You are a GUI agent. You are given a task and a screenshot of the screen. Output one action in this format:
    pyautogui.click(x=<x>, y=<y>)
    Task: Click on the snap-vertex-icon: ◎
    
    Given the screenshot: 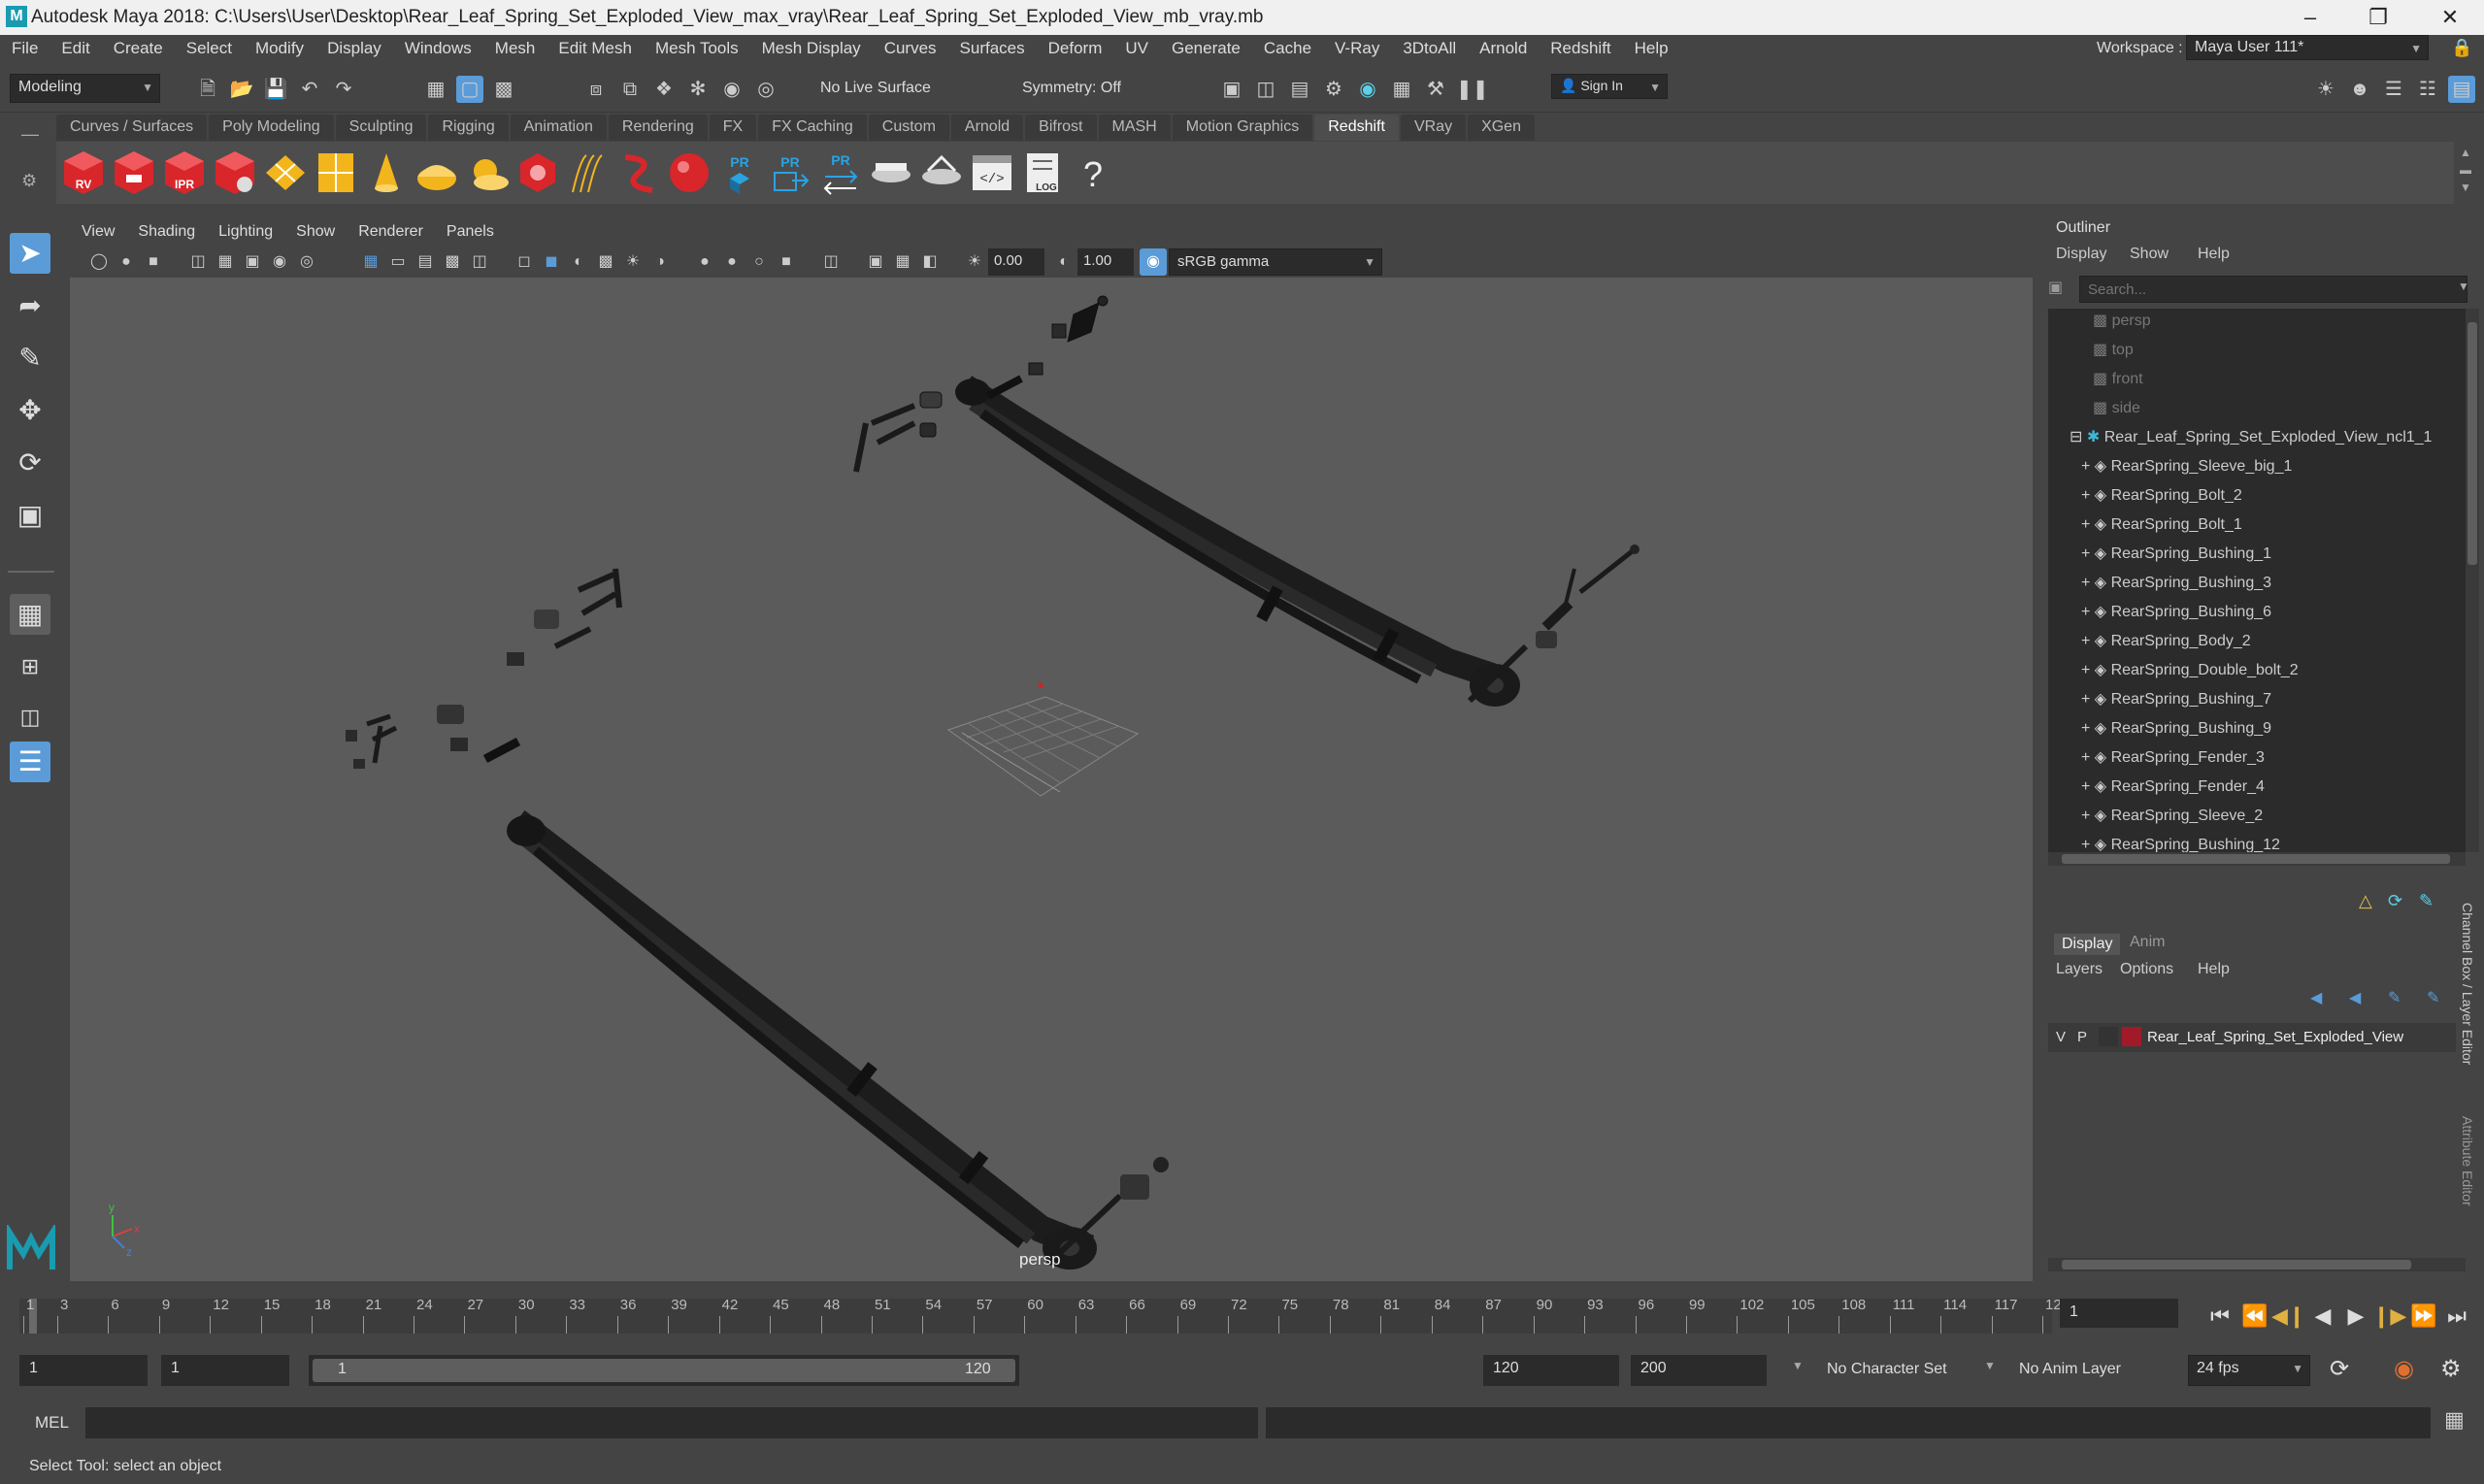 What is the action you would take?
    pyautogui.click(x=765, y=89)
    